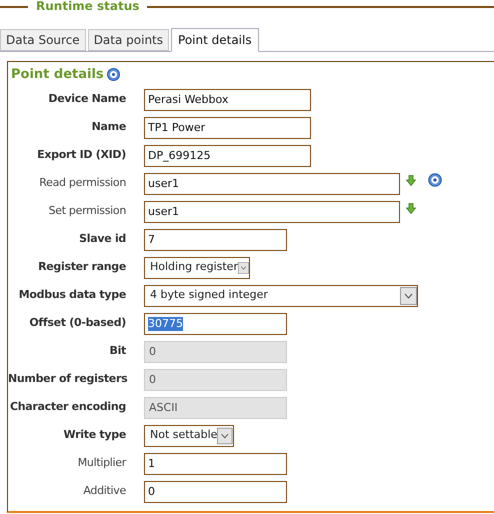 The width and height of the screenshot is (494, 514). Describe the element at coordinates (94, 435) in the screenshot. I see `field-label: Write type` at that location.